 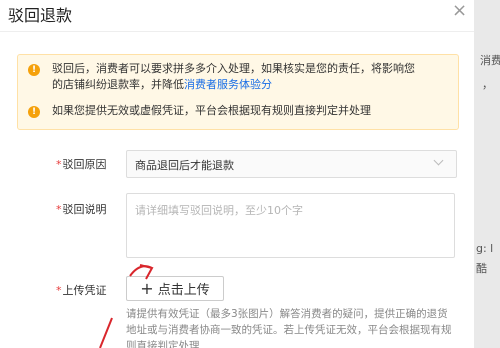 I want to click on annotation-stroke, so click(x=106, y=332).